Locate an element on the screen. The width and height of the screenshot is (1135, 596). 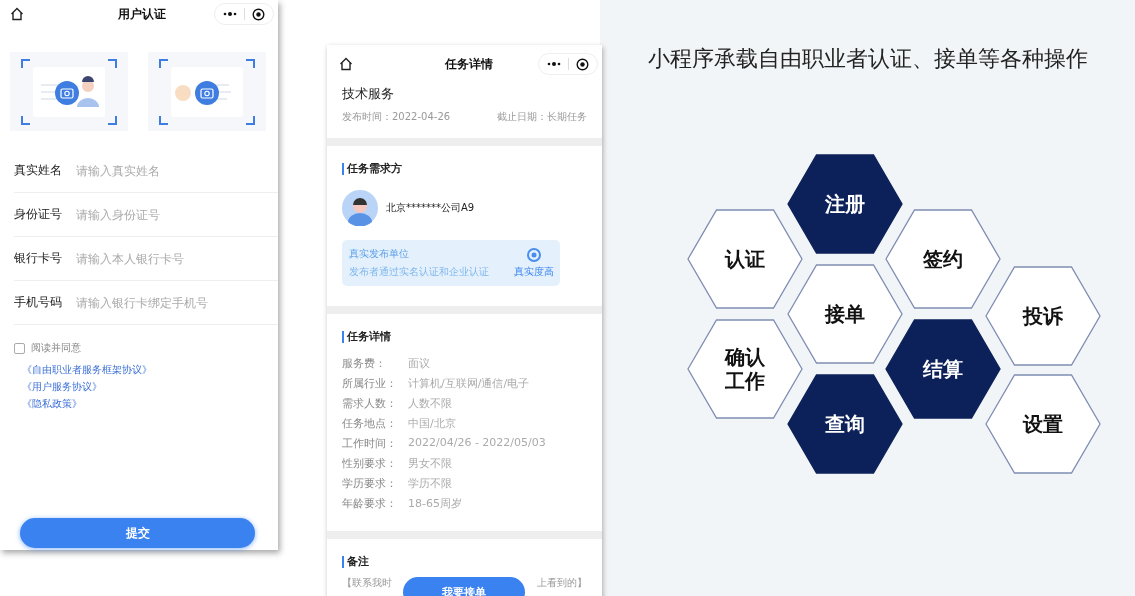
hexagon-node: 认证 is located at coordinates (745, 259).